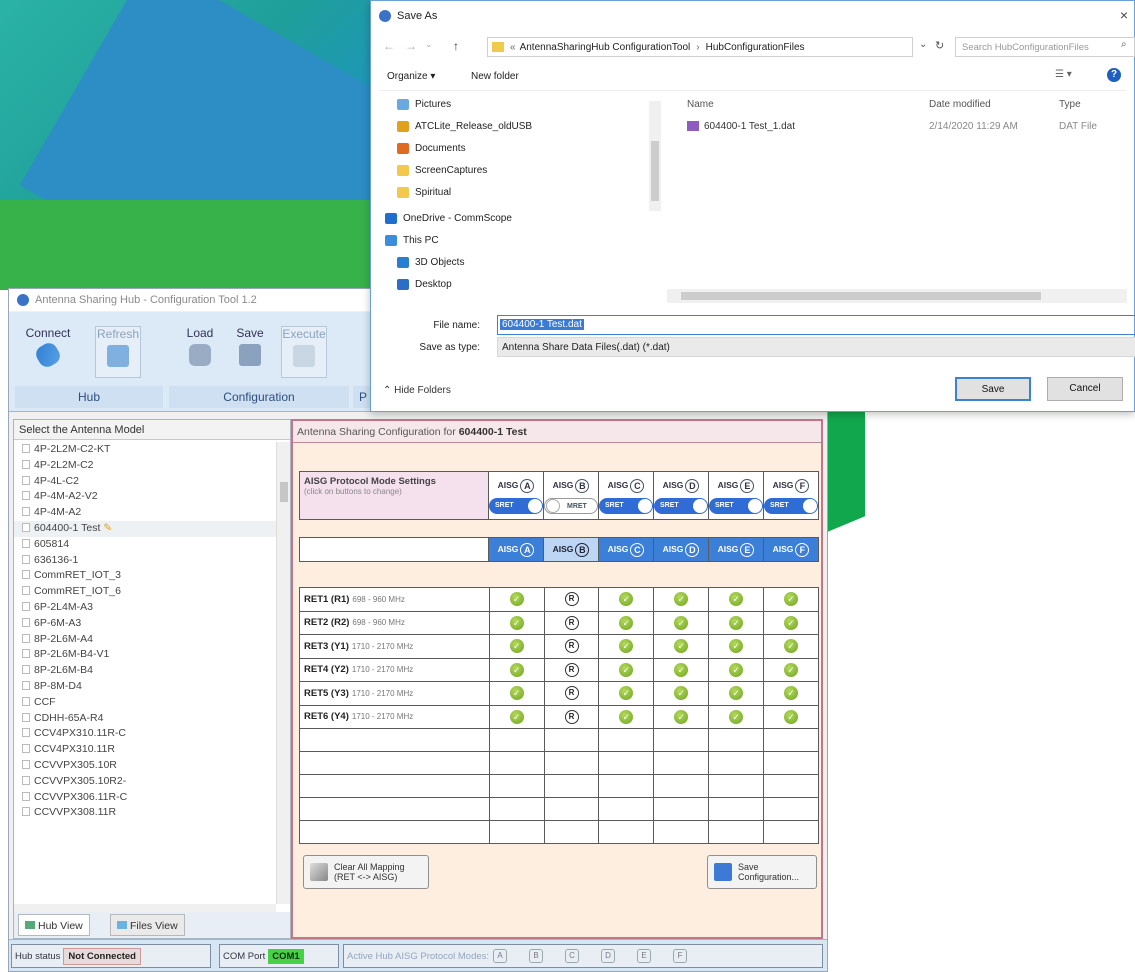 This screenshot has width=1135, height=972. I want to click on nav-item: OneDrive - CommScope, so click(524, 218).